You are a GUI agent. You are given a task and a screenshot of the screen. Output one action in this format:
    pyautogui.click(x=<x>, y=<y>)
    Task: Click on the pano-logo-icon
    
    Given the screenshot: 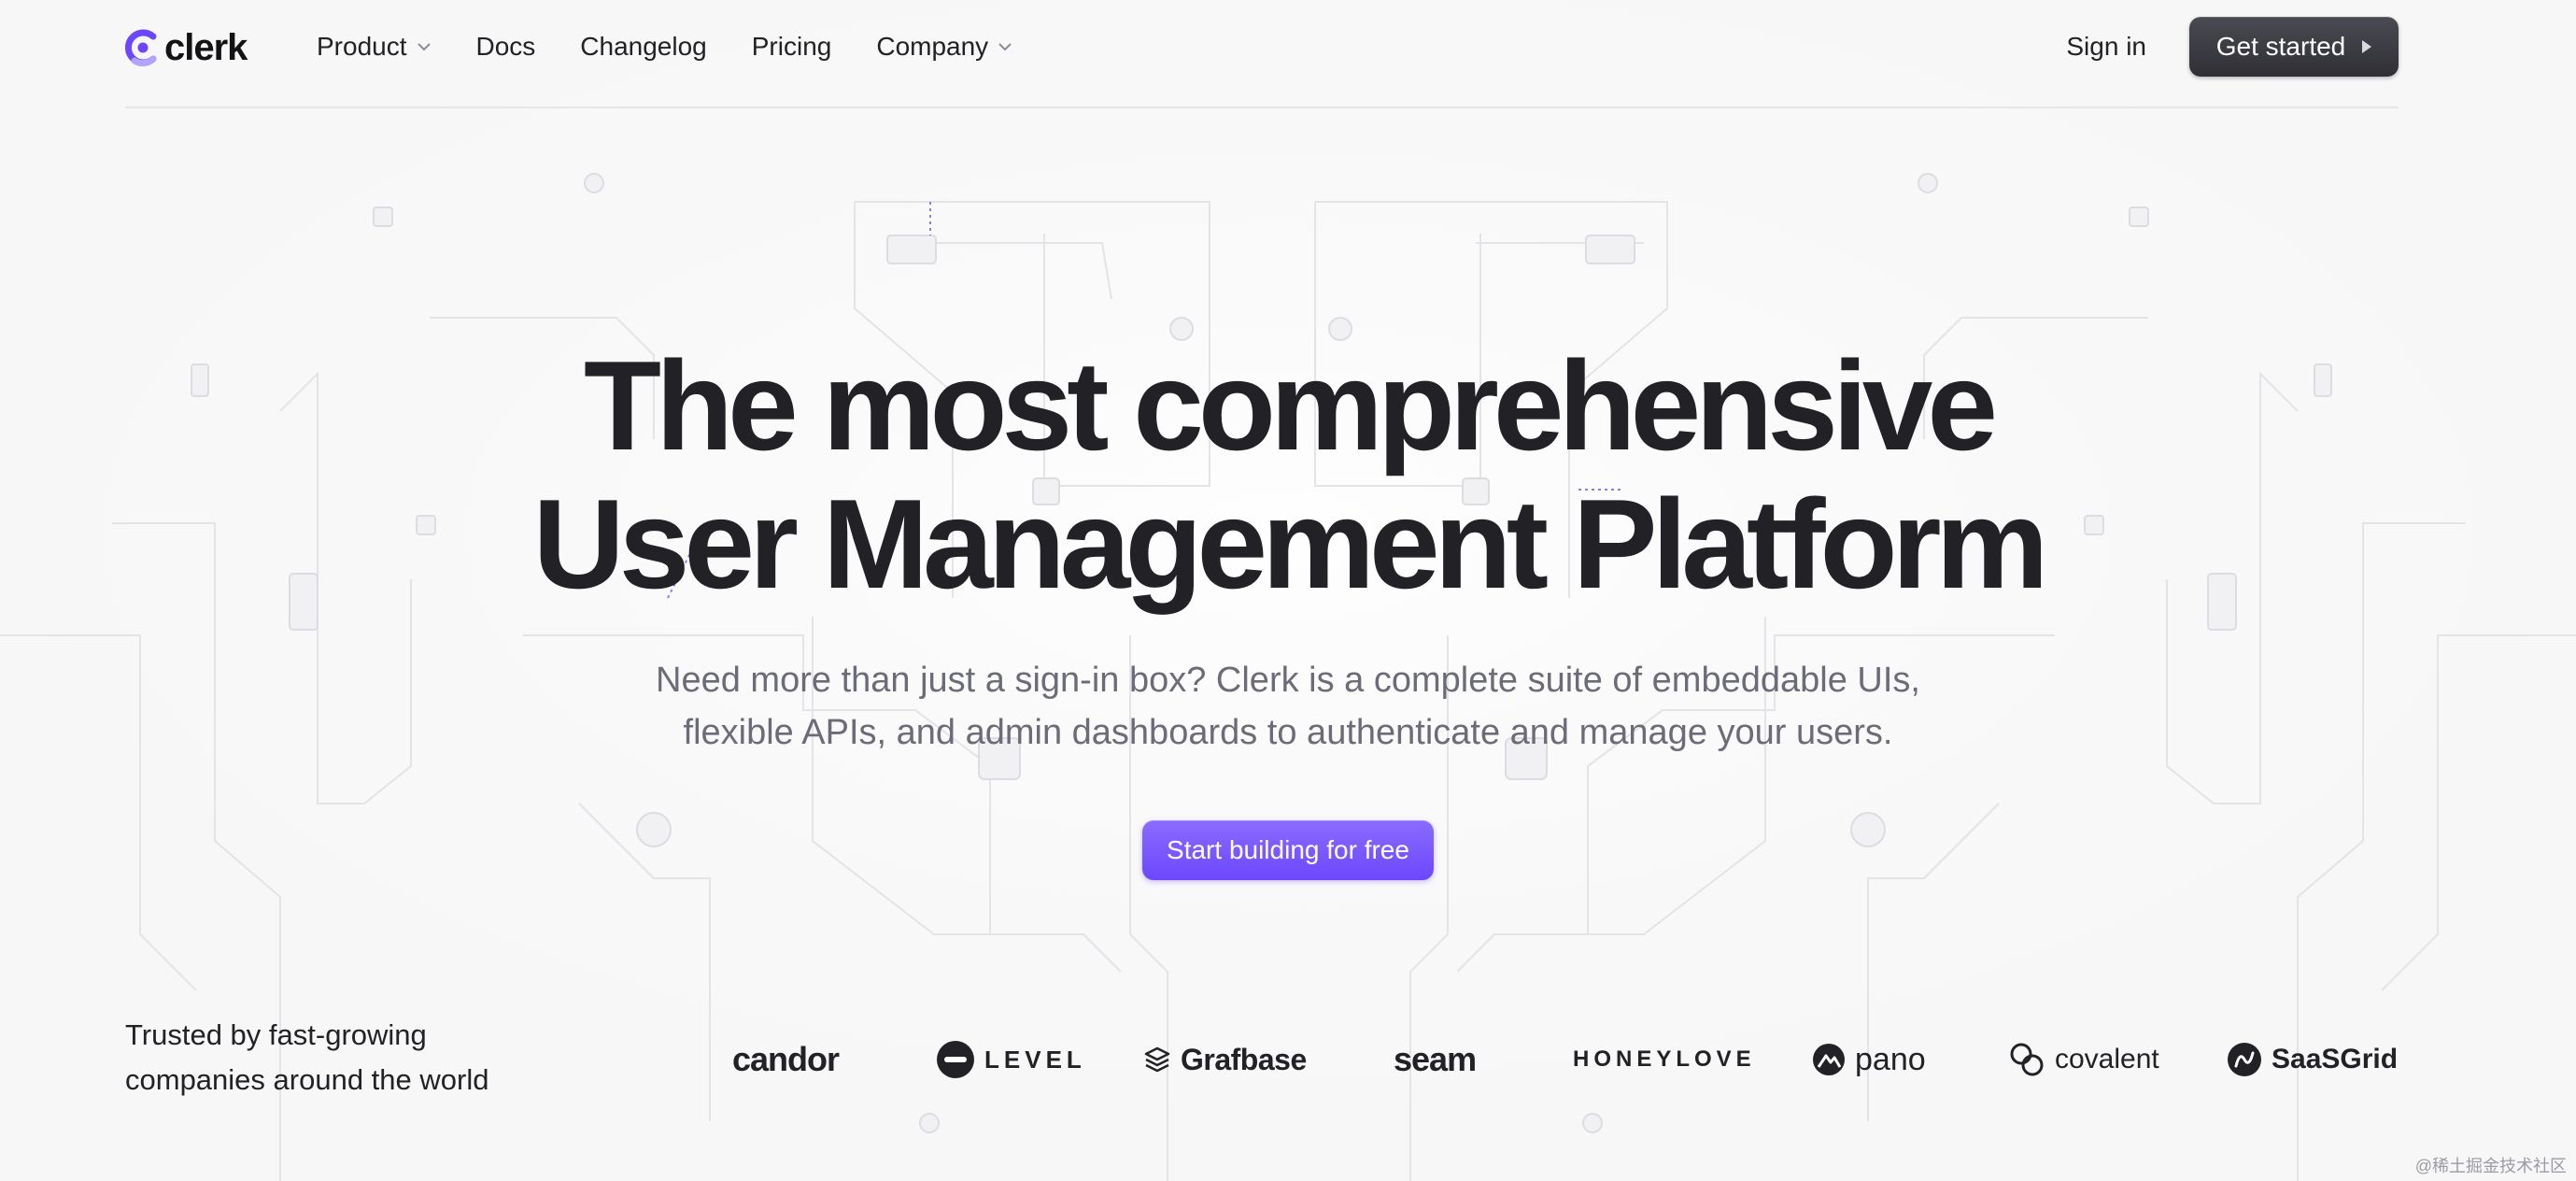 What is the action you would take?
    pyautogui.click(x=1829, y=1059)
    